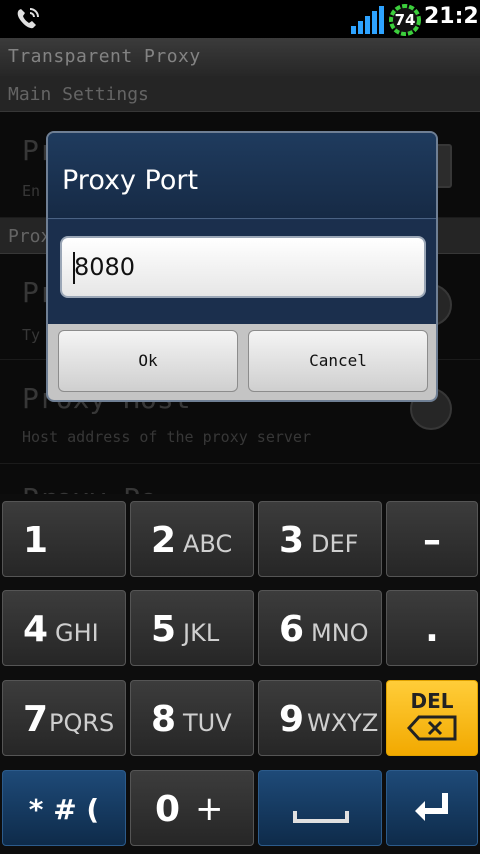 This screenshot has height=854, width=480. I want to click on key-4: 4 GHI, so click(64, 628).